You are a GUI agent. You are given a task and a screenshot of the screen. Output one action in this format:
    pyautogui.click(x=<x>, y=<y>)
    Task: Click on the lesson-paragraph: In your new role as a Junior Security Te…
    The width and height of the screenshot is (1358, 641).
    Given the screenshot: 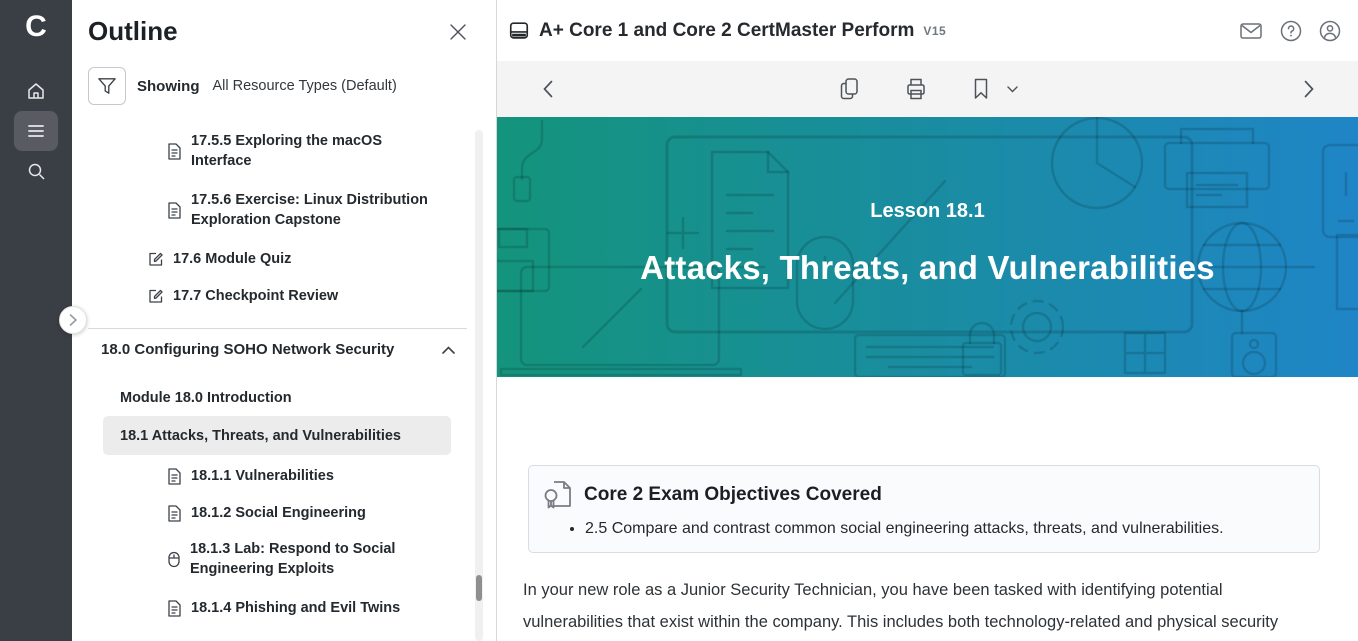 What is the action you would take?
    pyautogui.click(x=901, y=606)
    